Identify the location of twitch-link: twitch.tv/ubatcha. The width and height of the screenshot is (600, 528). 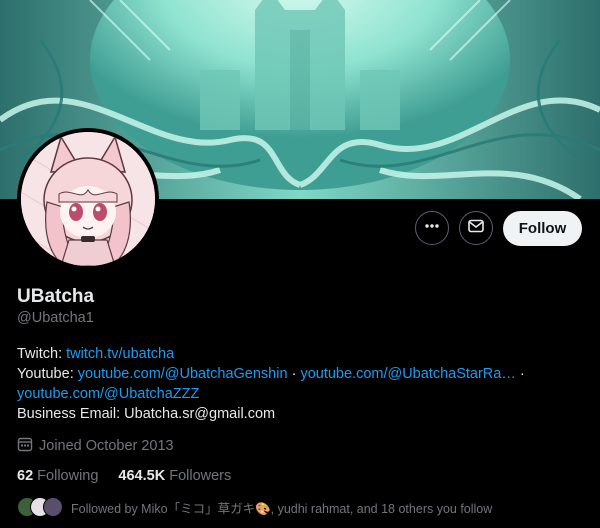
(120, 354).